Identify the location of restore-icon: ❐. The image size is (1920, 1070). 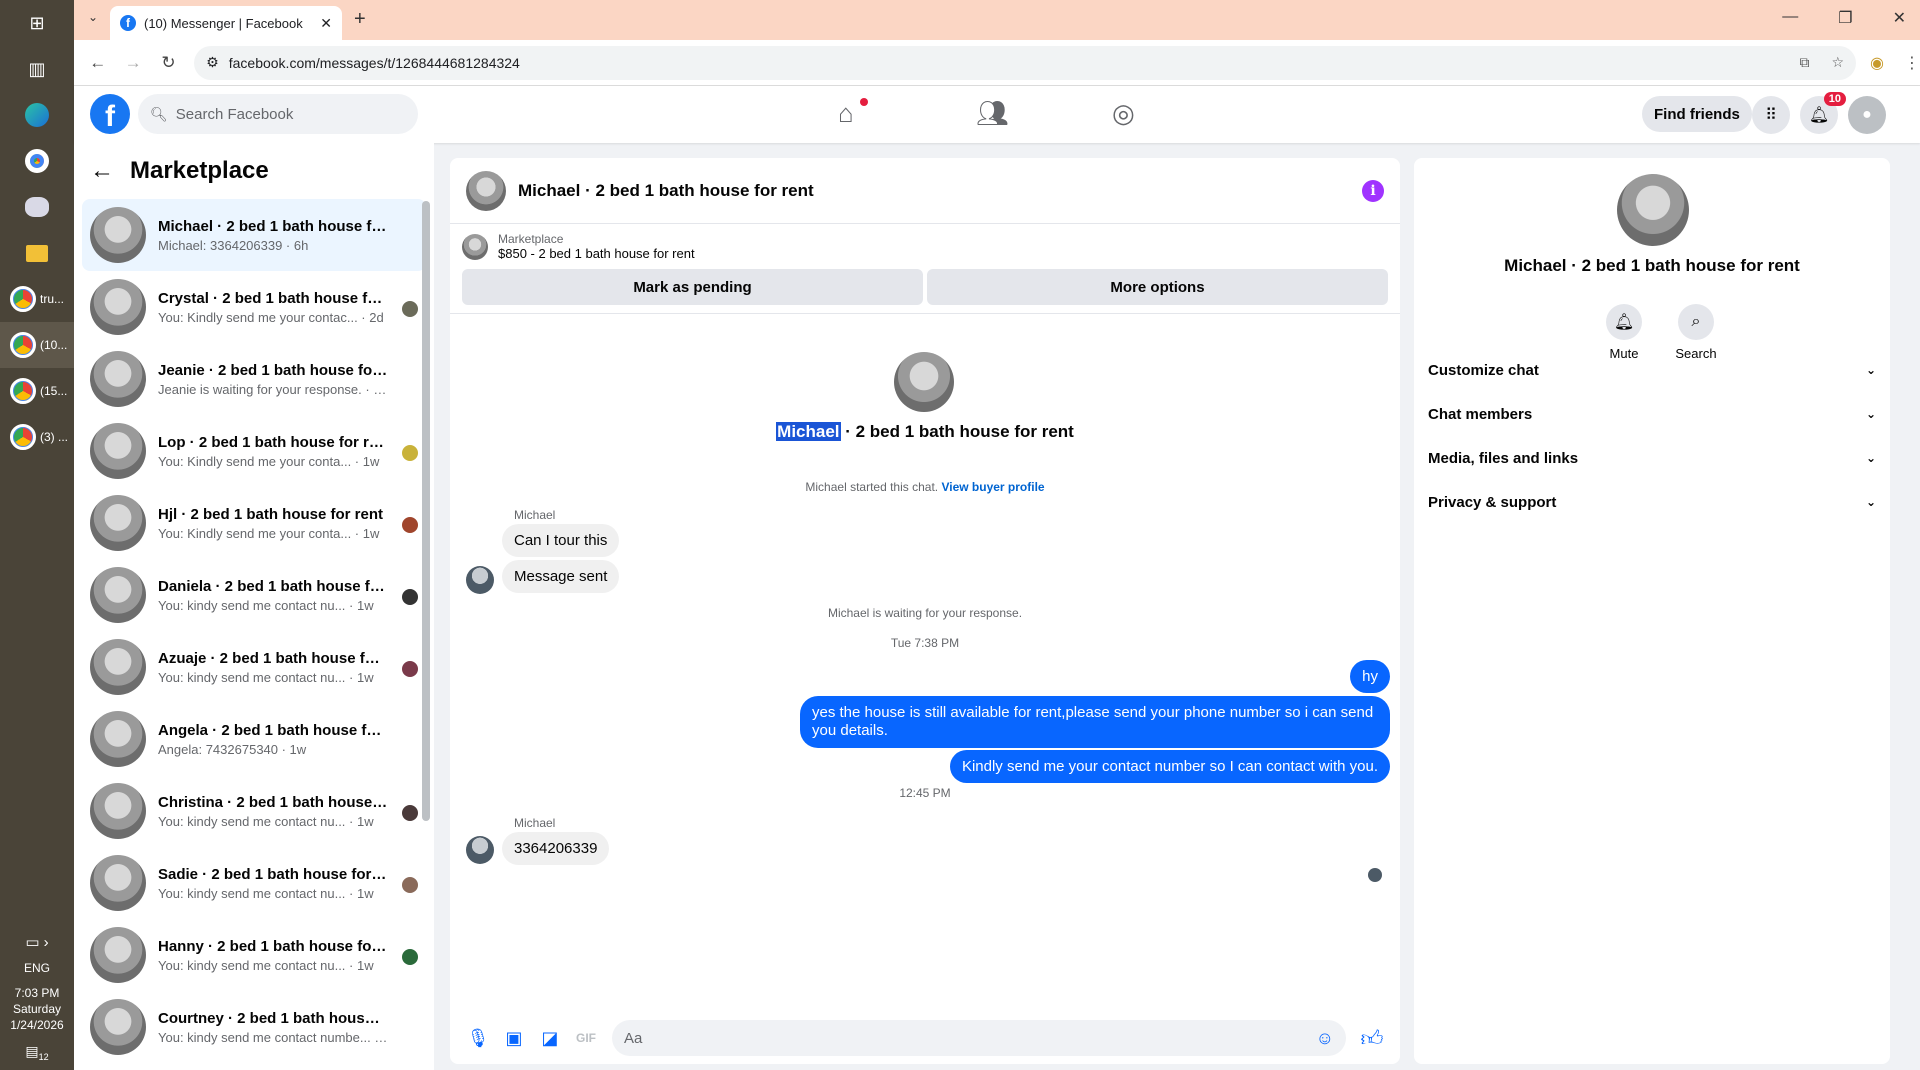
(1845, 18).